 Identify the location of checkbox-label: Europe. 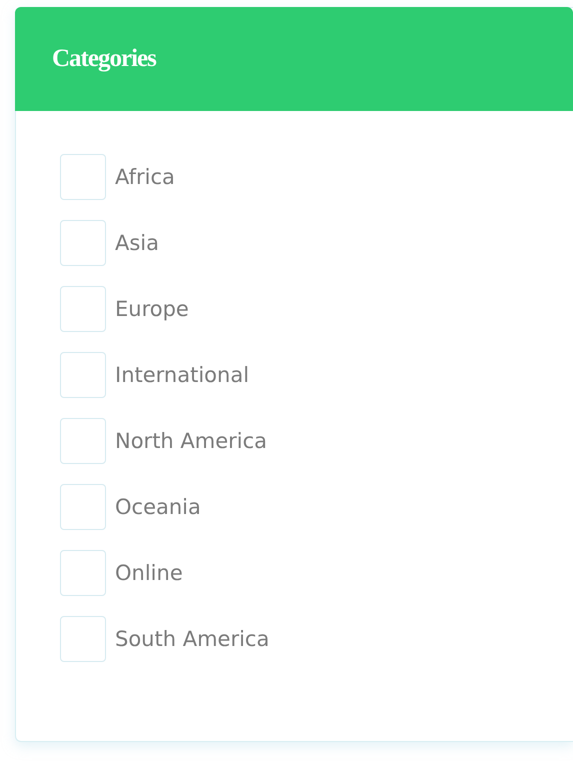
(152, 309).